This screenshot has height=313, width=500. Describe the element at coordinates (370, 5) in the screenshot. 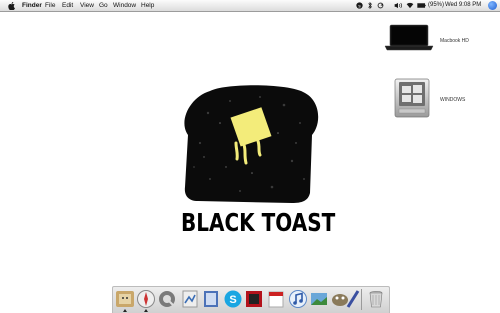

I see `bluetooth-status-icon` at that location.